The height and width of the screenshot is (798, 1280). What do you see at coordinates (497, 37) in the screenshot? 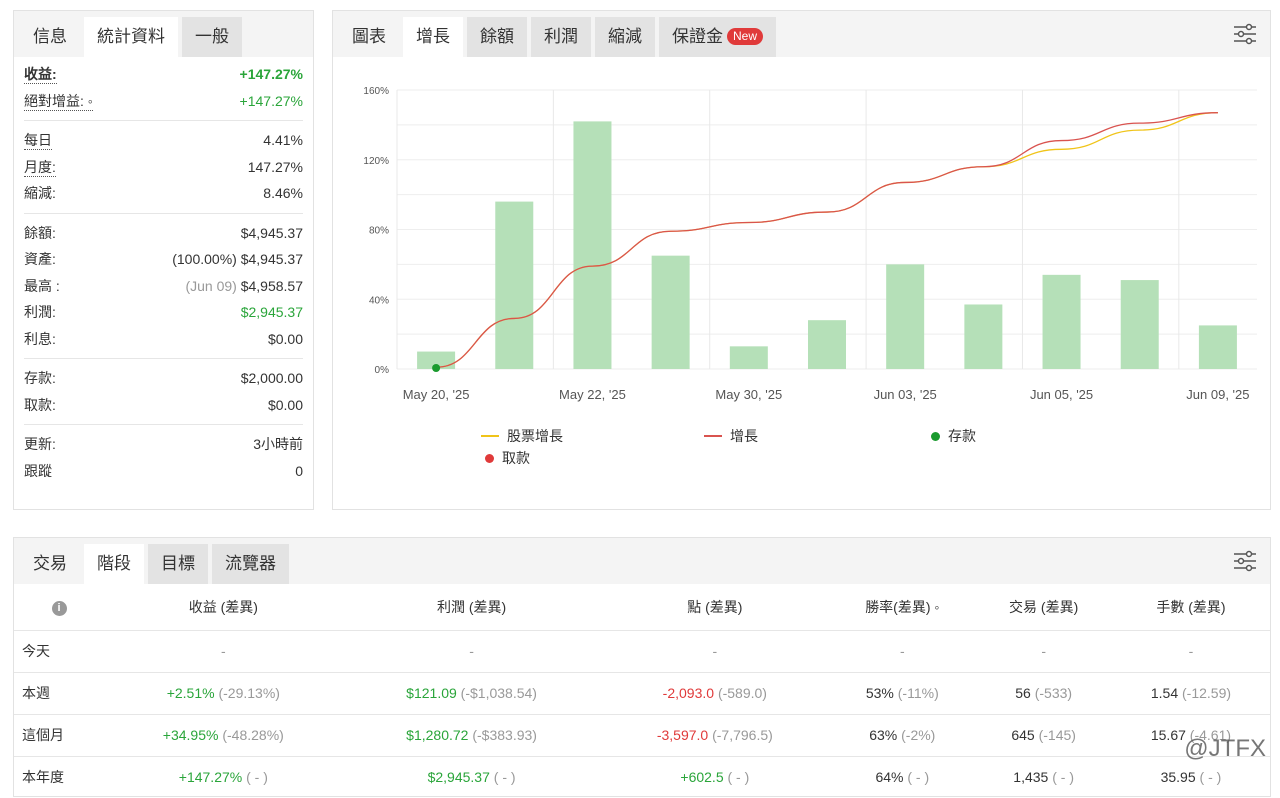
I see `tab-balance: 餘額` at bounding box center [497, 37].